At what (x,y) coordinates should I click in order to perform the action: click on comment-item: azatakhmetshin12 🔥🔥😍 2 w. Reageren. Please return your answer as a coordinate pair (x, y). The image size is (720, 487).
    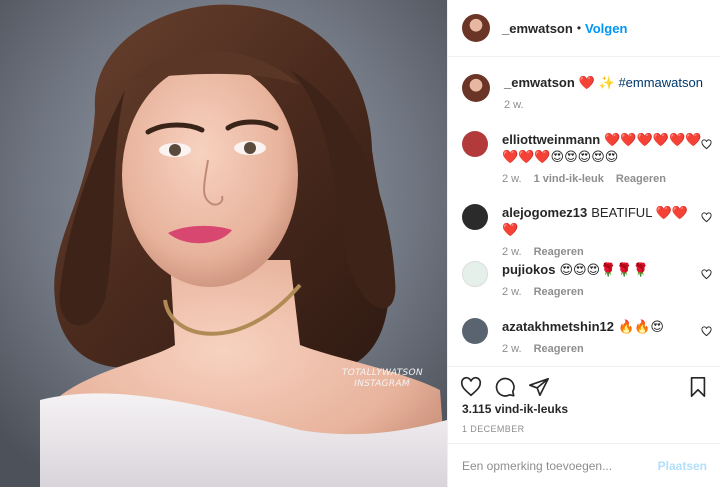
    Looking at the image, I should click on (587, 336).